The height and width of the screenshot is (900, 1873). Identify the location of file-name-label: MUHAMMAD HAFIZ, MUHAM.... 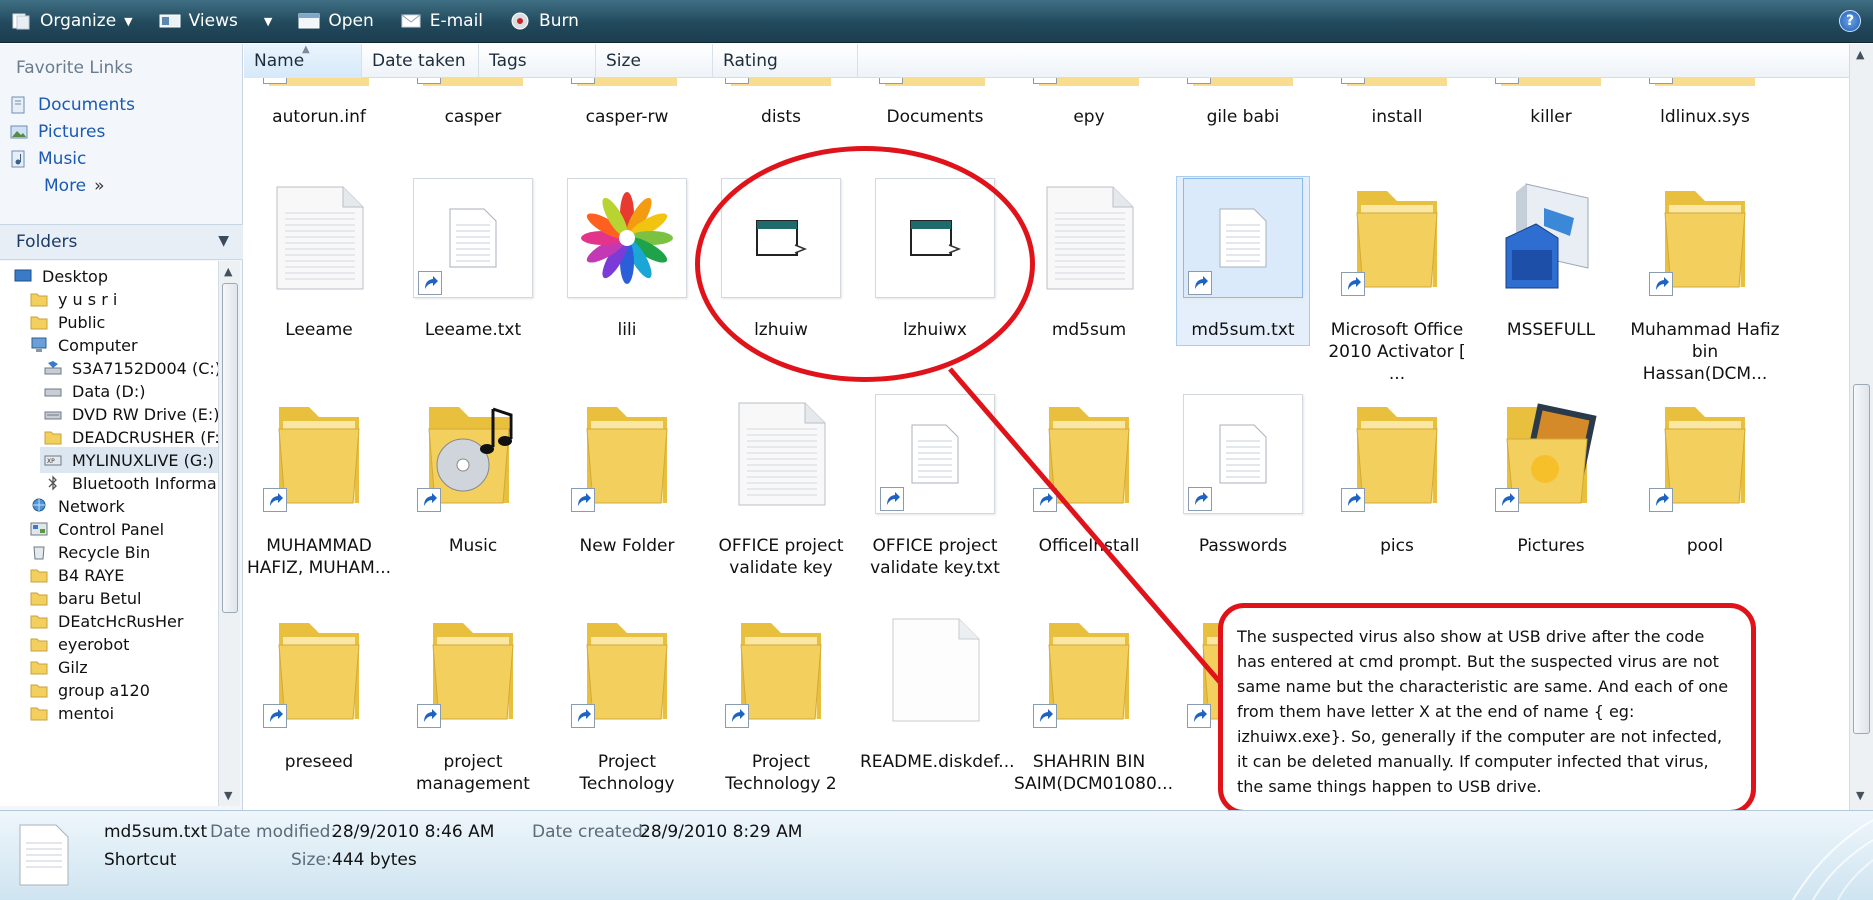
(319, 557).